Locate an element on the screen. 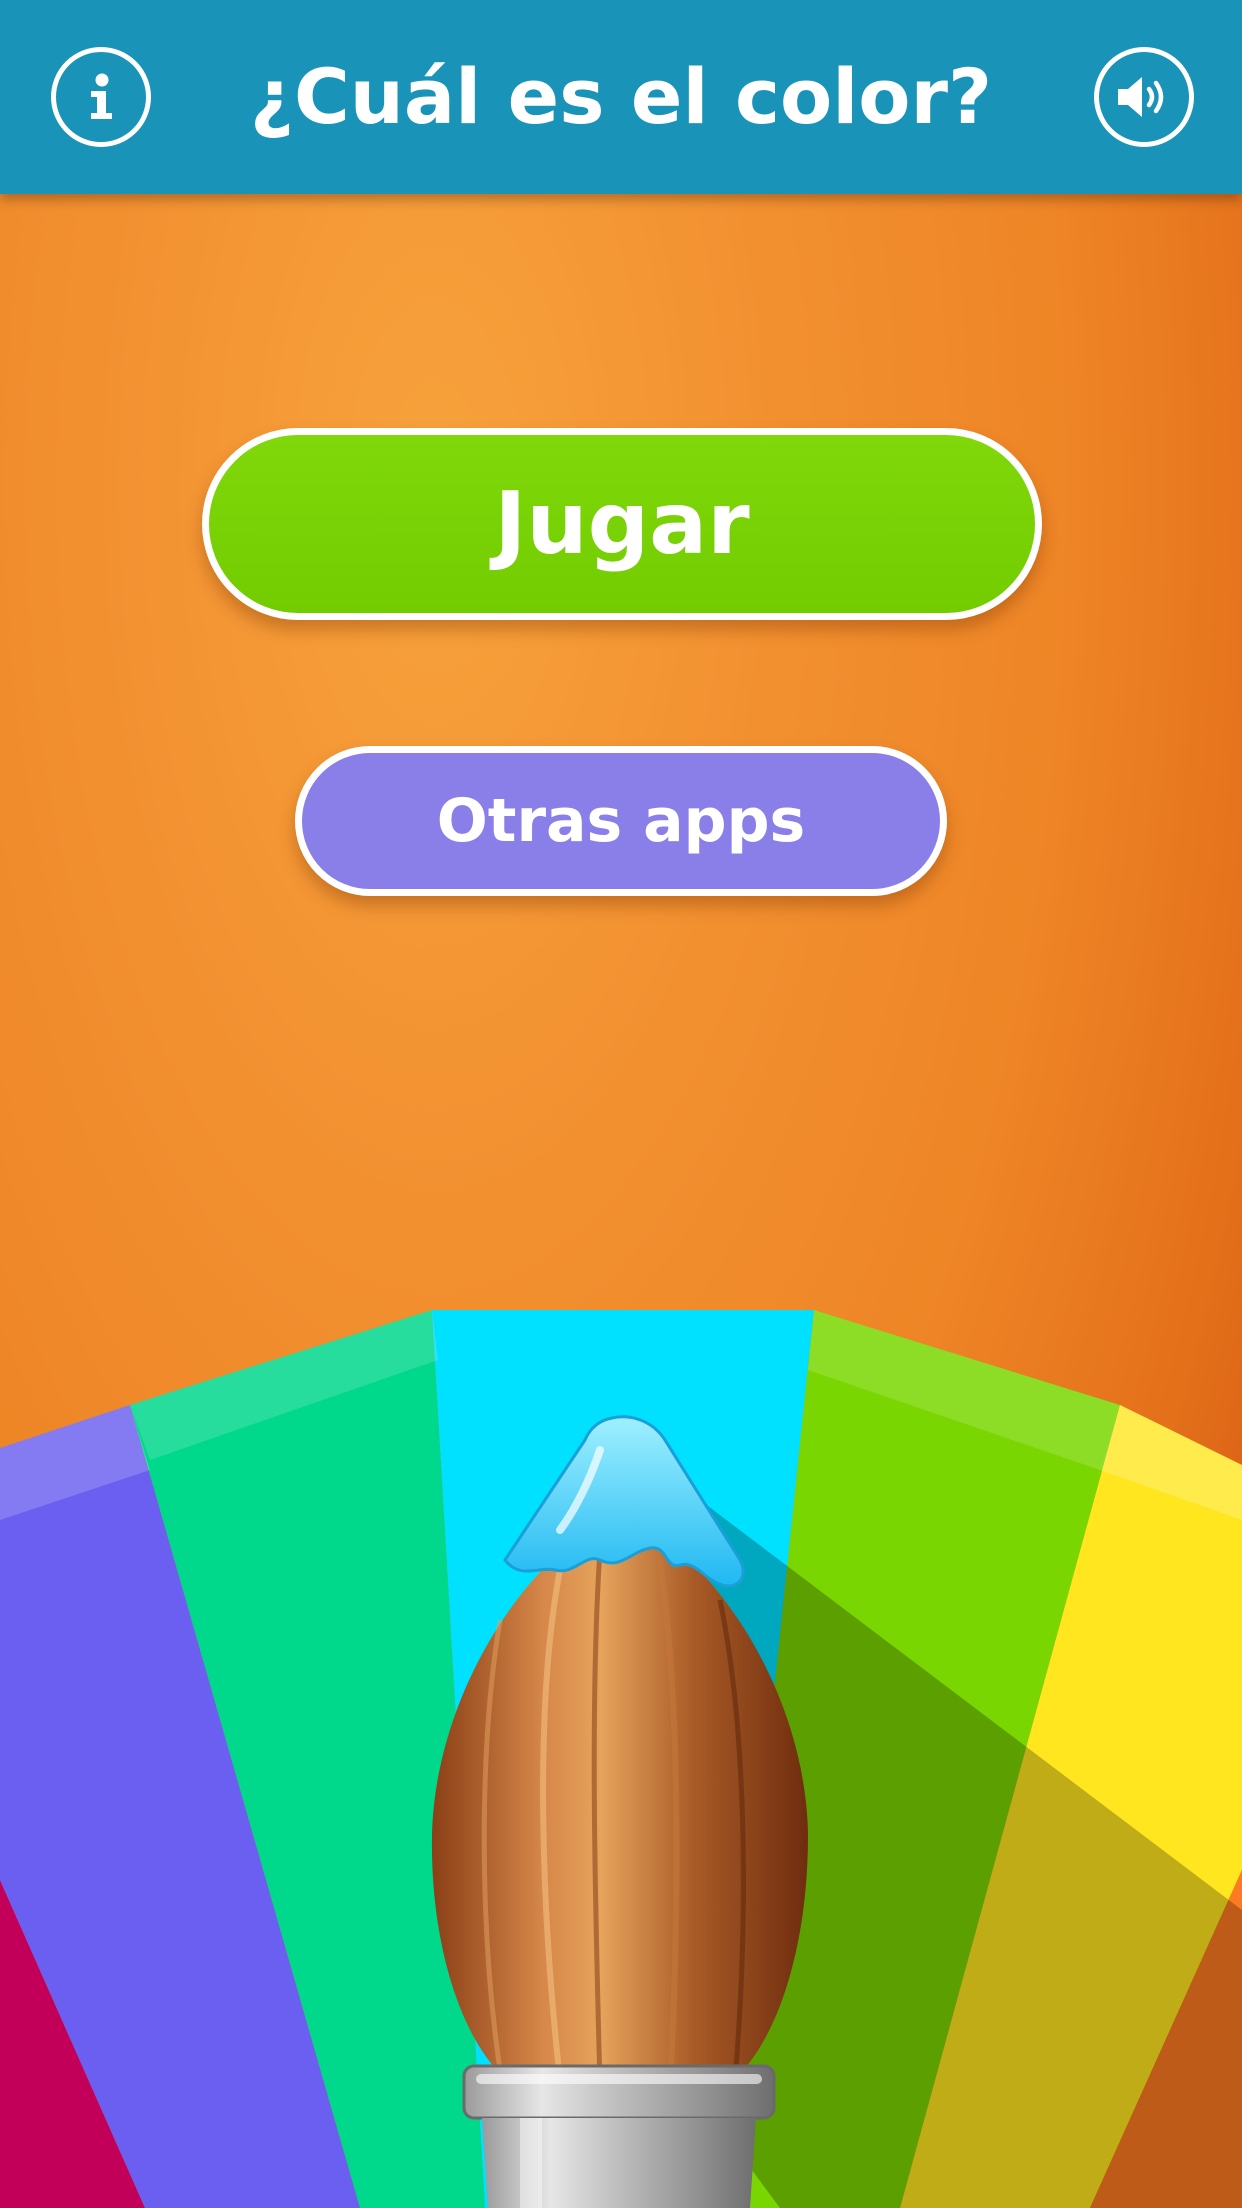  info-icon is located at coordinates (101, 96).